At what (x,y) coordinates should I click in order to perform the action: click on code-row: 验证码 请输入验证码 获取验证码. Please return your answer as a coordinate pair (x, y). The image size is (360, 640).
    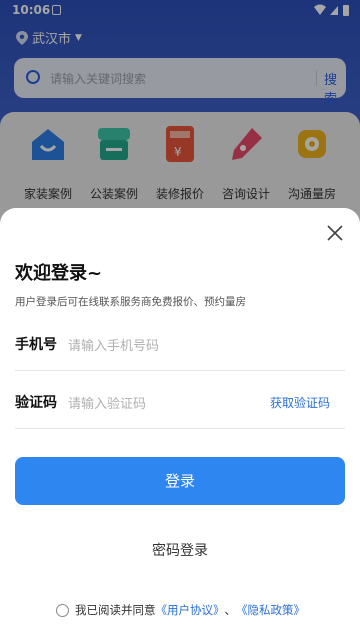
    Looking at the image, I should click on (180, 403).